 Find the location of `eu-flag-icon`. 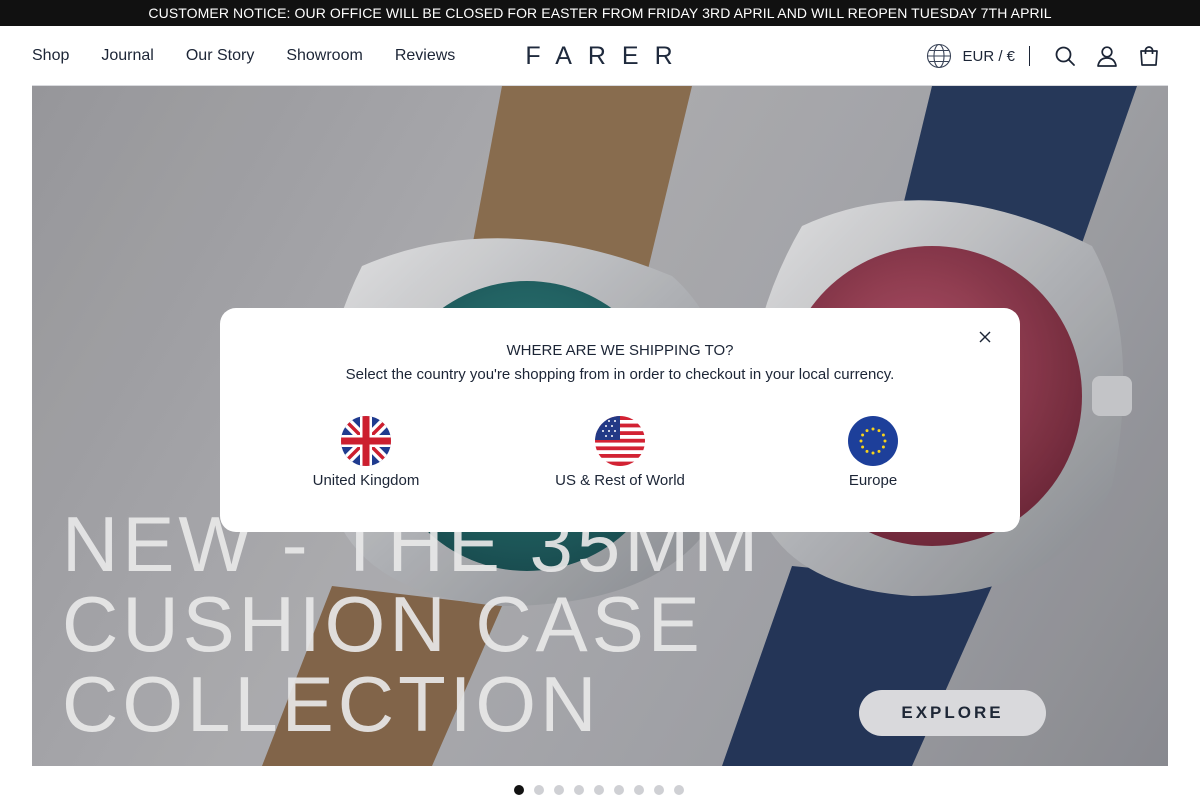

eu-flag-icon is located at coordinates (873, 441).